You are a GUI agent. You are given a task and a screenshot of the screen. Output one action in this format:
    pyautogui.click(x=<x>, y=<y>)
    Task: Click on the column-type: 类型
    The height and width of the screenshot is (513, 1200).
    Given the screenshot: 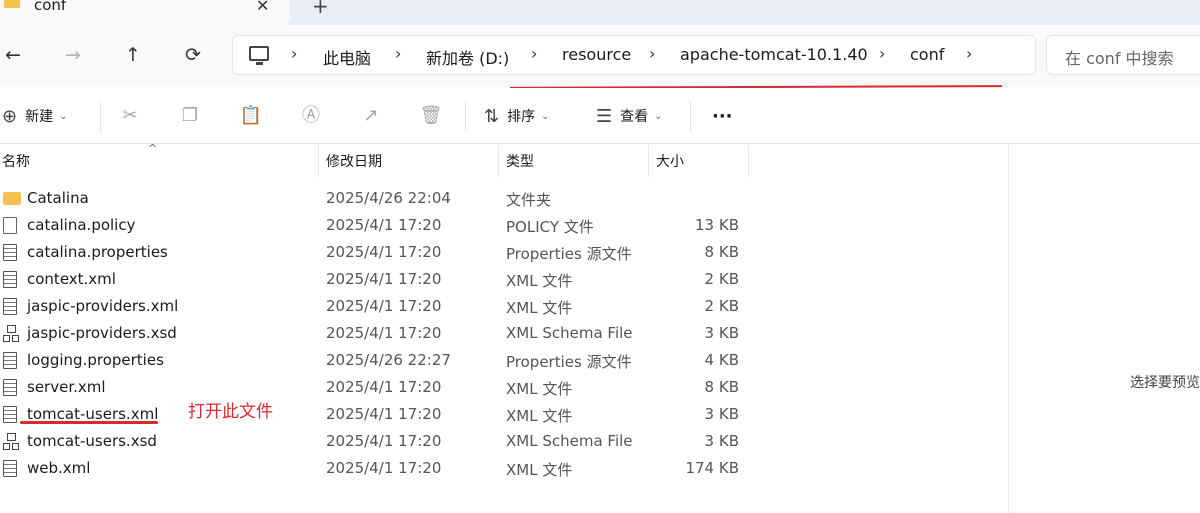 What is the action you would take?
    pyautogui.click(x=520, y=161)
    